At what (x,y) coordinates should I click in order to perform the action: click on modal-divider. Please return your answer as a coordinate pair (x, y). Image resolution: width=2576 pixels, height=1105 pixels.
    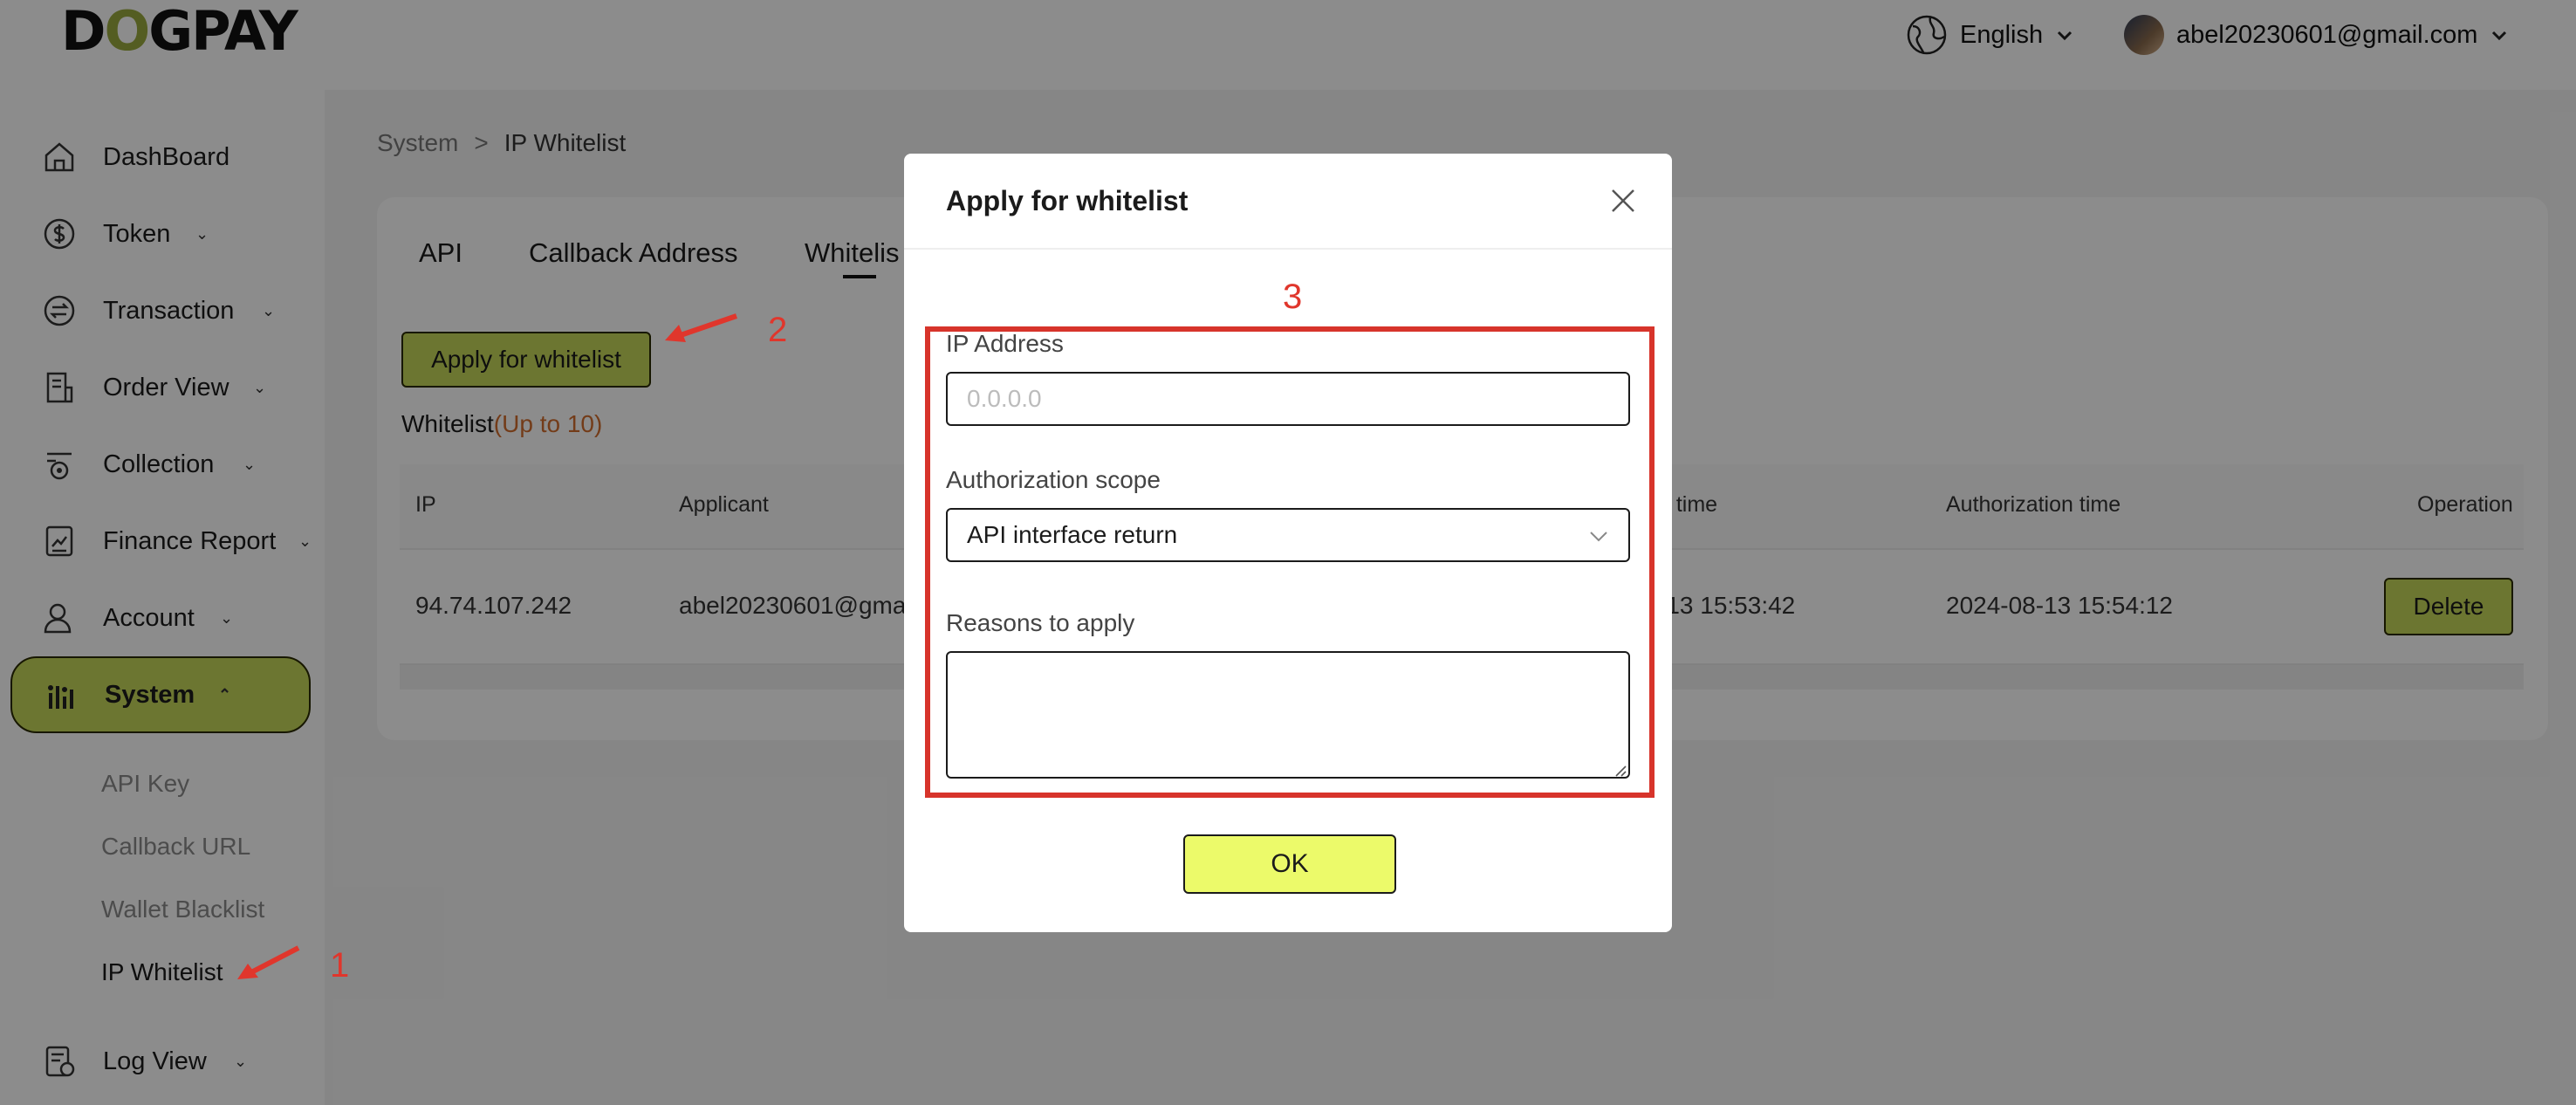
    Looking at the image, I should click on (1288, 249).